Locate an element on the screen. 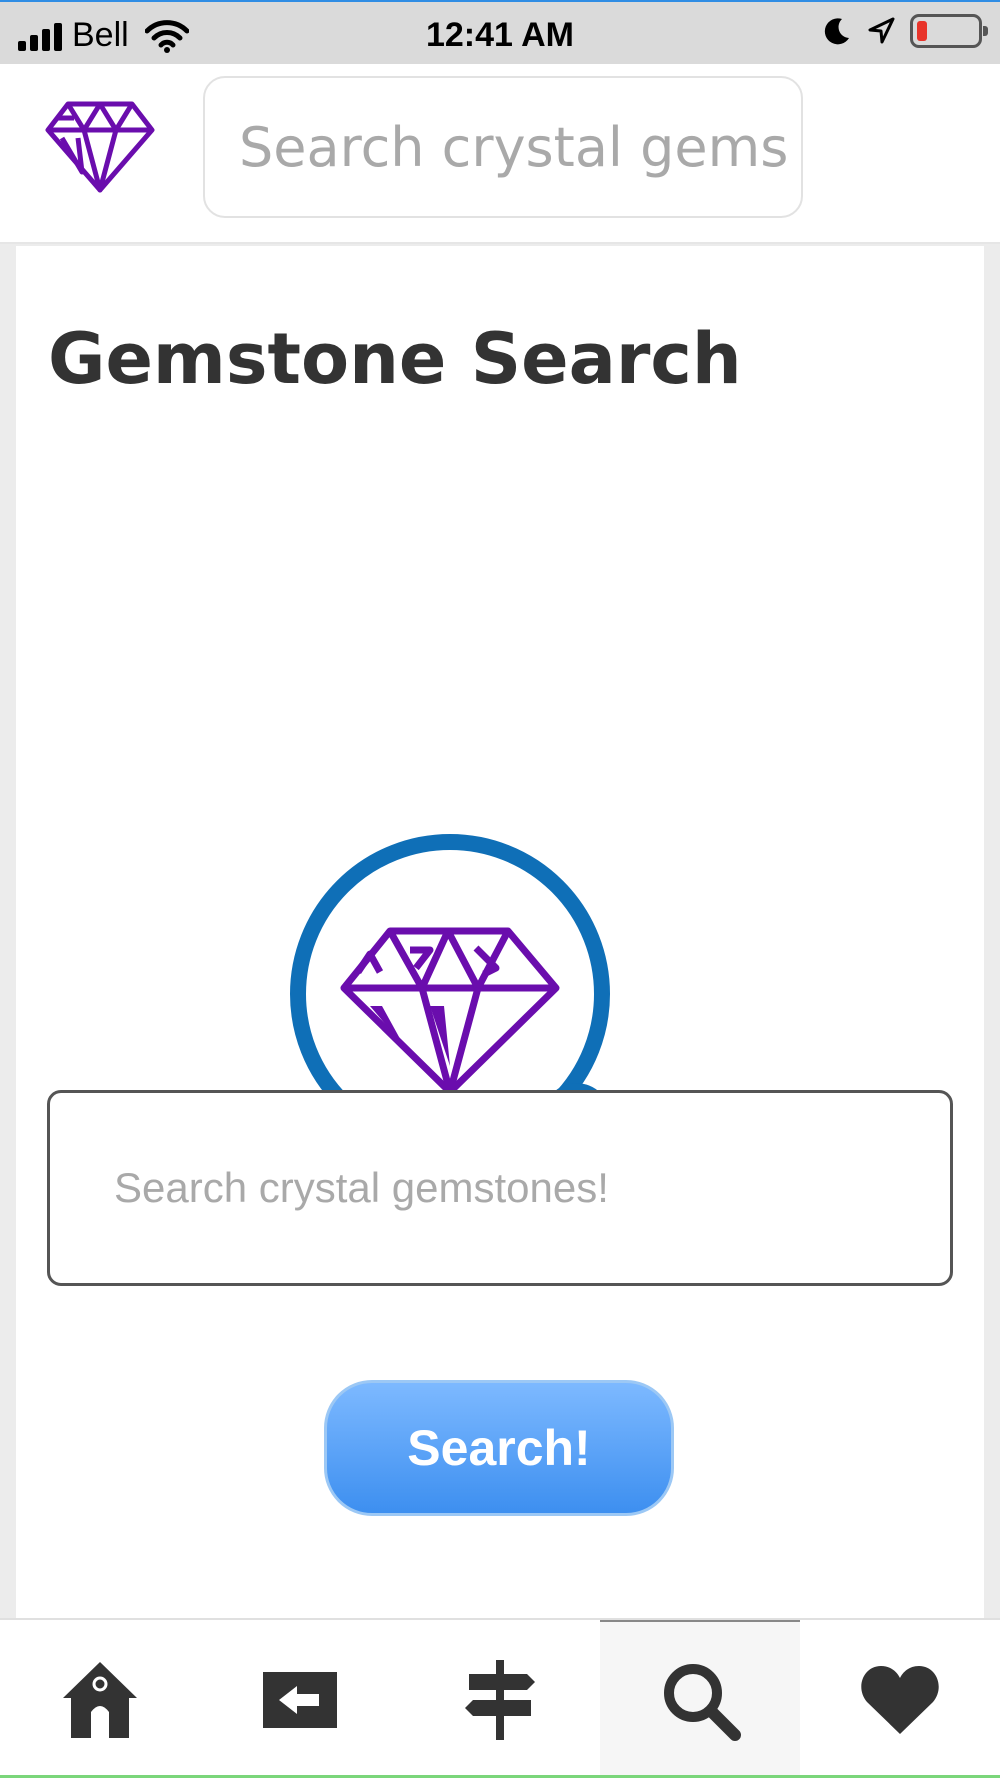 This screenshot has height=1778, width=1000. nav-search is located at coordinates (700, 1699).